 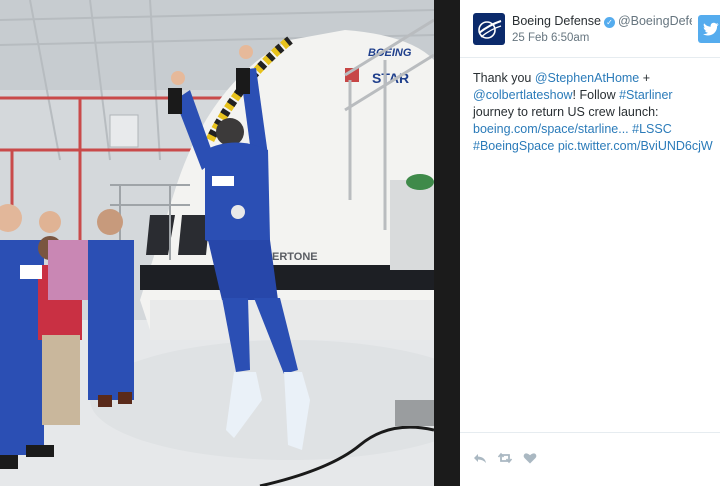 I want to click on twitter-bird-icon, so click(x=709, y=29).